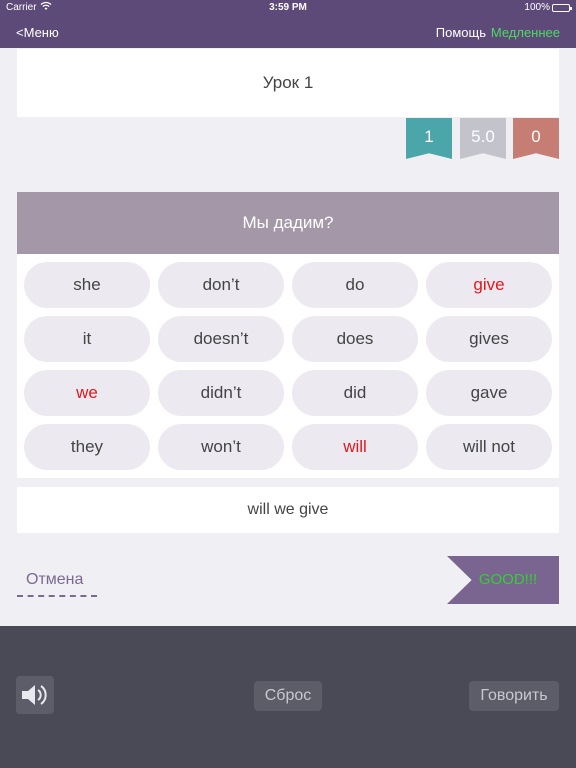 The height and width of the screenshot is (768, 576). I want to click on word-button: won’t, so click(221, 447).